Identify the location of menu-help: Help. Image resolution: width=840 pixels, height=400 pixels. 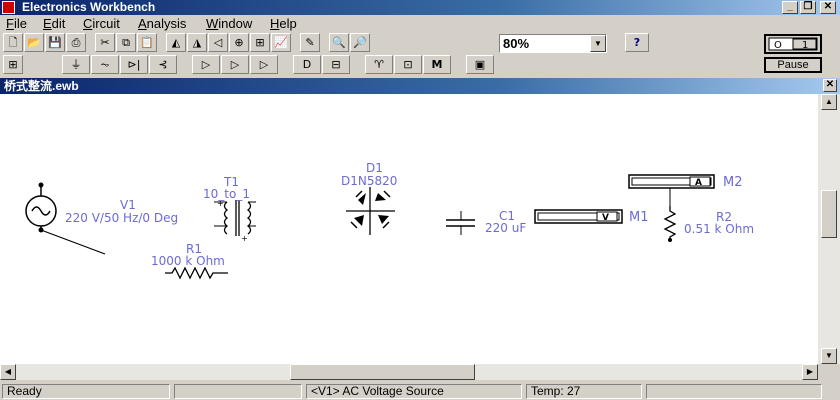
(283, 23).